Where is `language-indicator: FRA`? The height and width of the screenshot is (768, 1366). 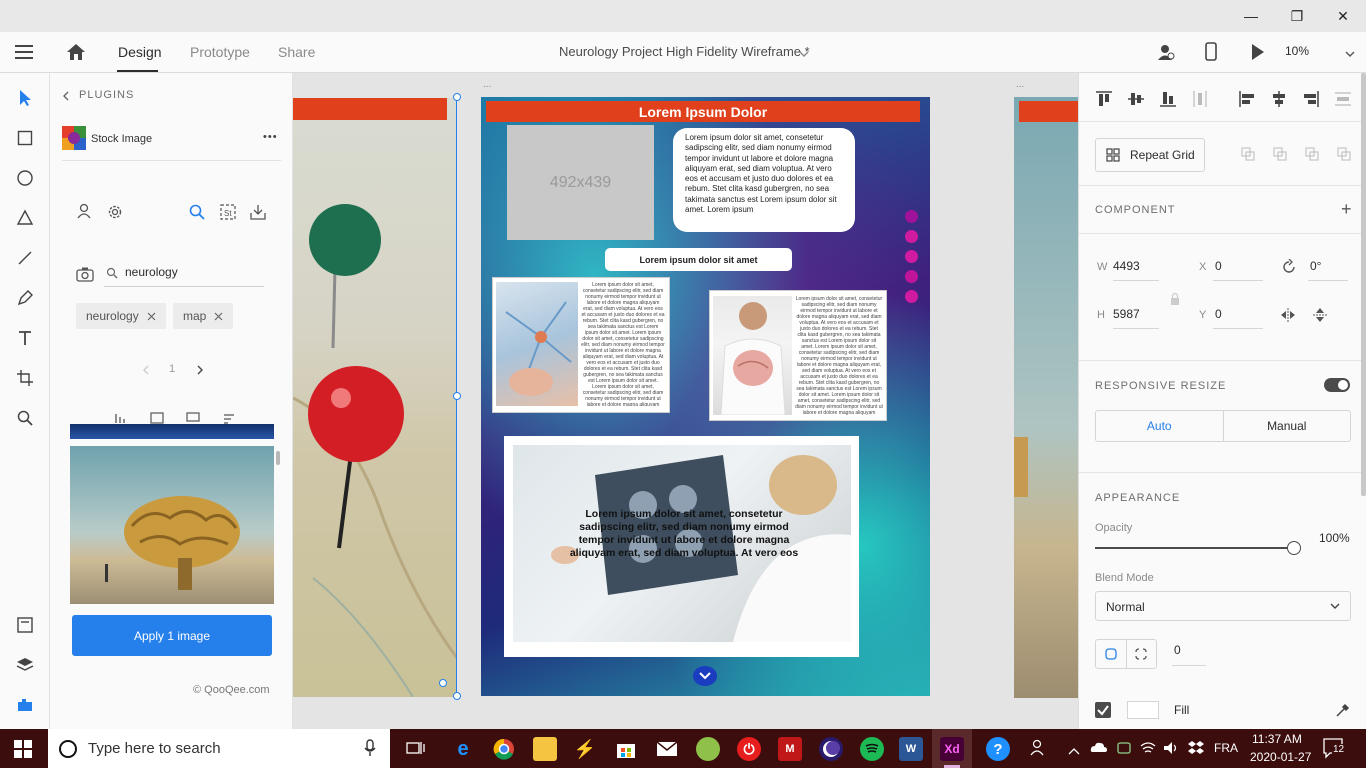 language-indicator: FRA is located at coordinates (1226, 748).